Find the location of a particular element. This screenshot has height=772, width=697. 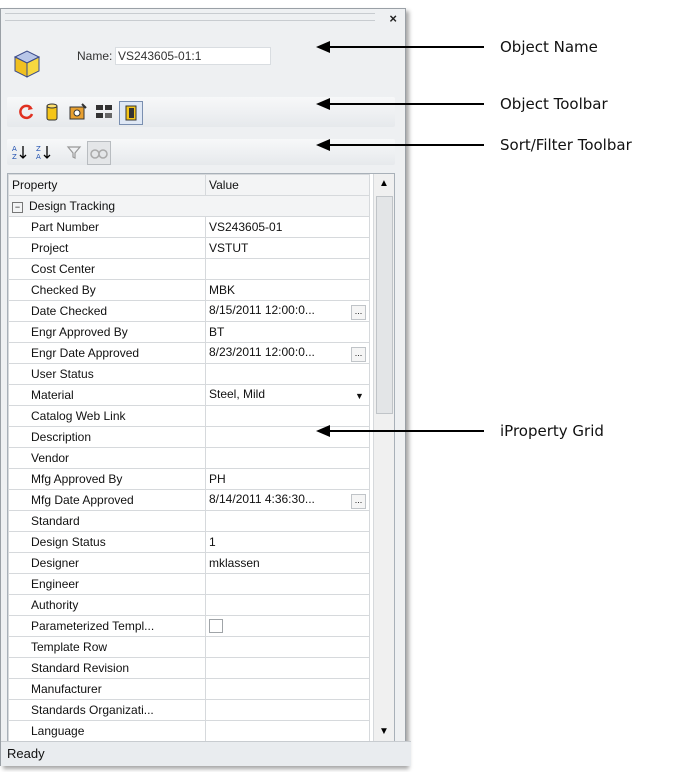

callout-object-name: Object Name is located at coordinates (549, 47).